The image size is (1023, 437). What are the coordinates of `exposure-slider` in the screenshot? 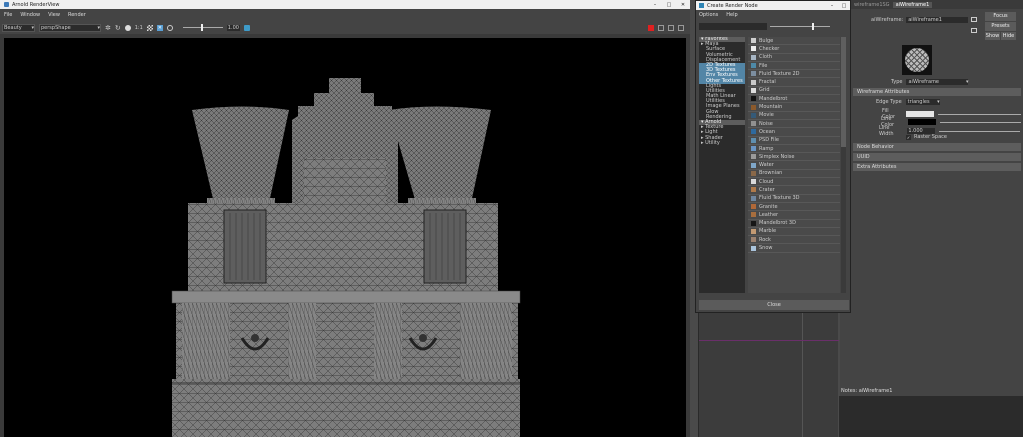 It's located at (202, 27).